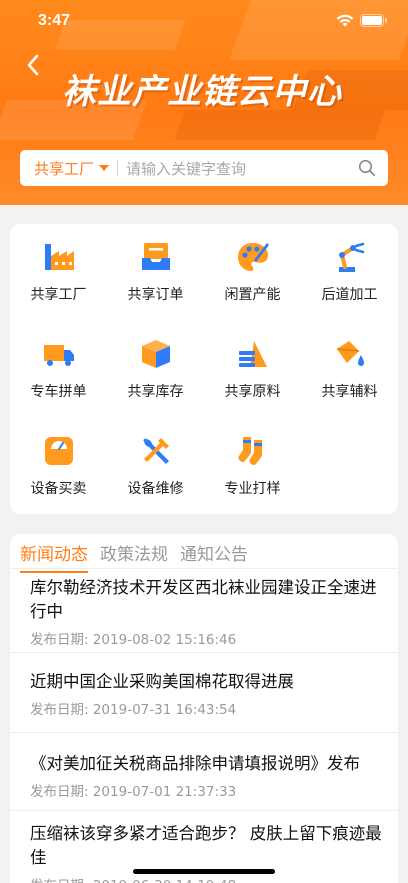 This screenshot has height=883, width=408. I want to click on materials-icon, so click(252, 354).